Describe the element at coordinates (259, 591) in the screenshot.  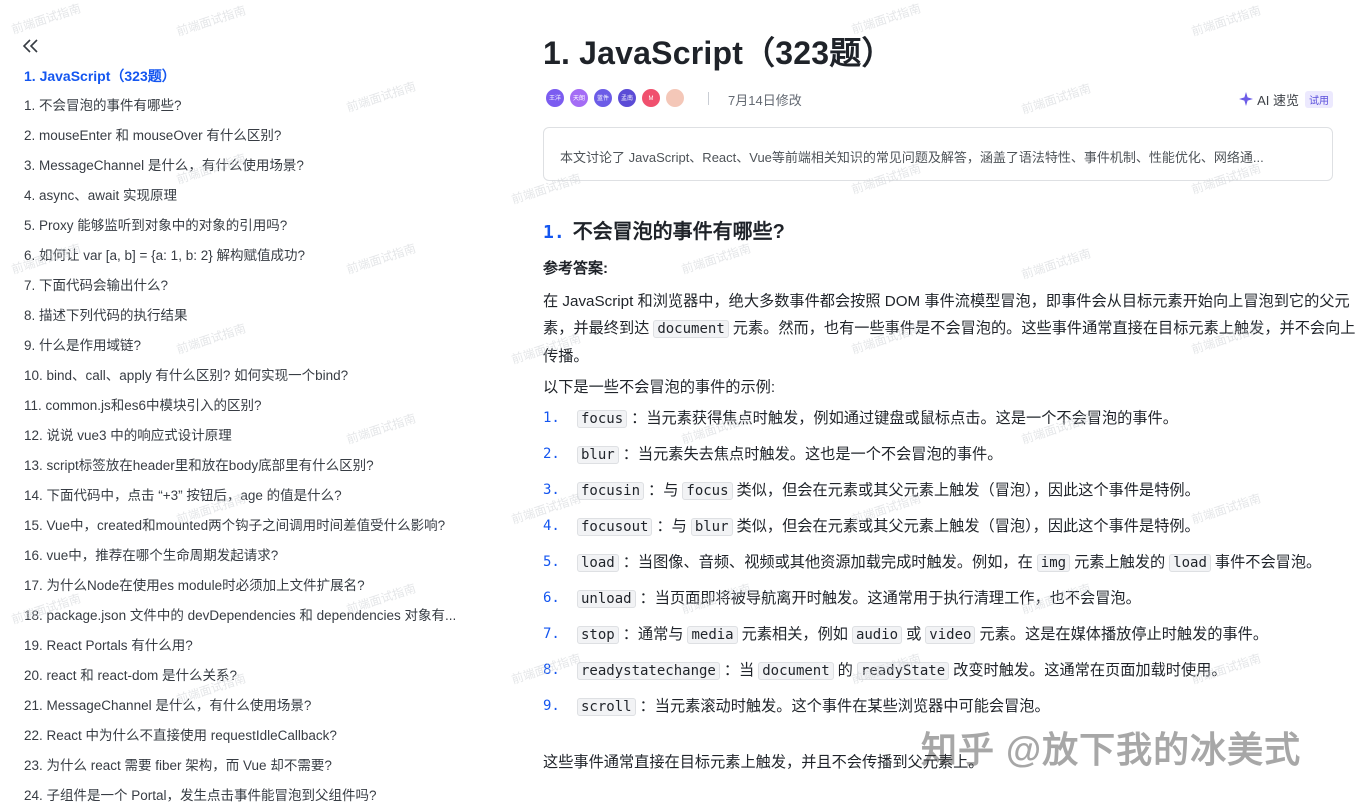
I see `toc-item: 17. 为什么Node在使用es module时必须加上文件扩展名?` at that location.